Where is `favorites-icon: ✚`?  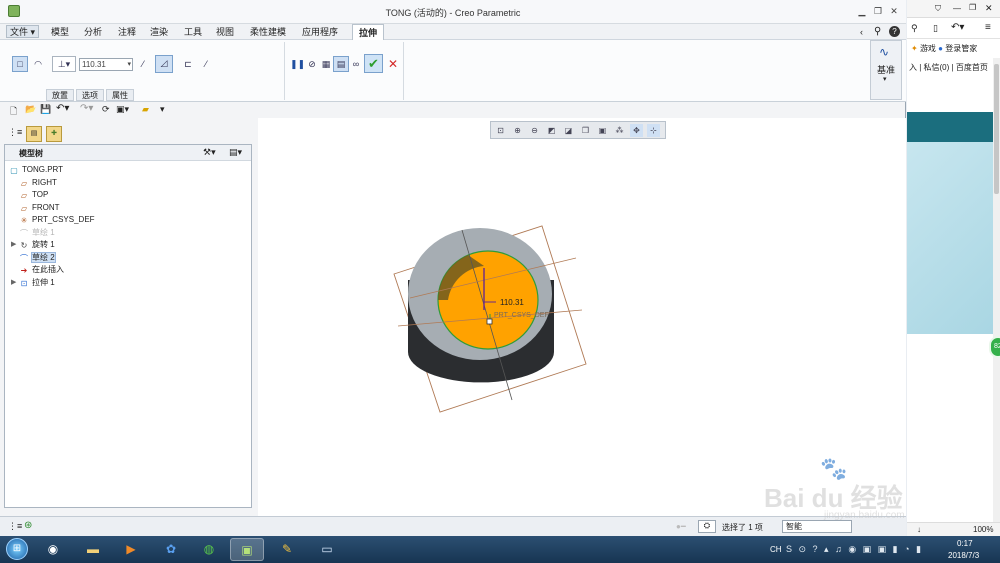 favorites-icon: ✚ is located at coordinates (54, 134).